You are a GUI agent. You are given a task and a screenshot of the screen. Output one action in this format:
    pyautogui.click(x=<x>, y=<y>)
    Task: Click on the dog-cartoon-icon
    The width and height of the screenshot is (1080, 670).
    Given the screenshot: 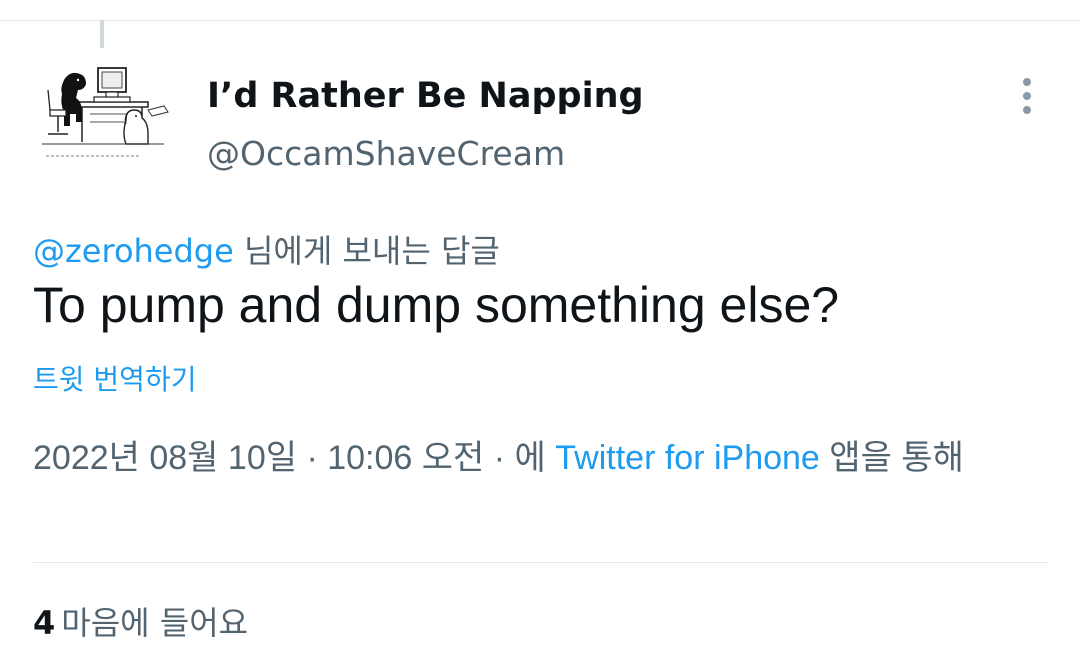 What is the action you would take?
    pyautogui.click(x=105, y=112)
    